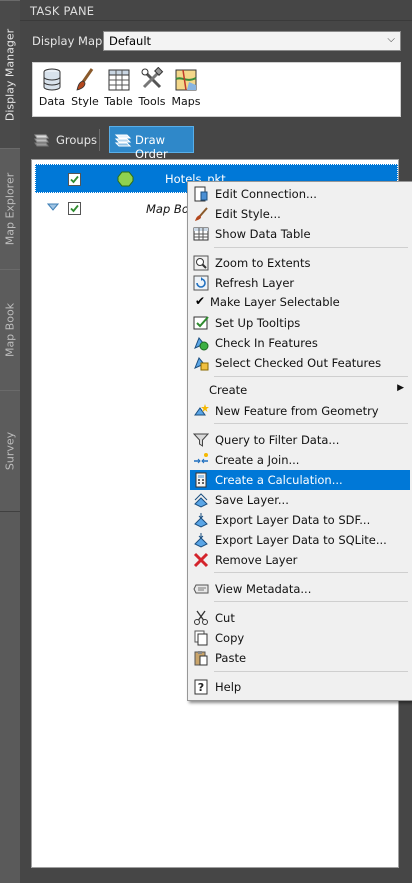 The height and width of the screenshot is (883, 412). I want to click on group-visibility-checkbox, so click(74, 208).